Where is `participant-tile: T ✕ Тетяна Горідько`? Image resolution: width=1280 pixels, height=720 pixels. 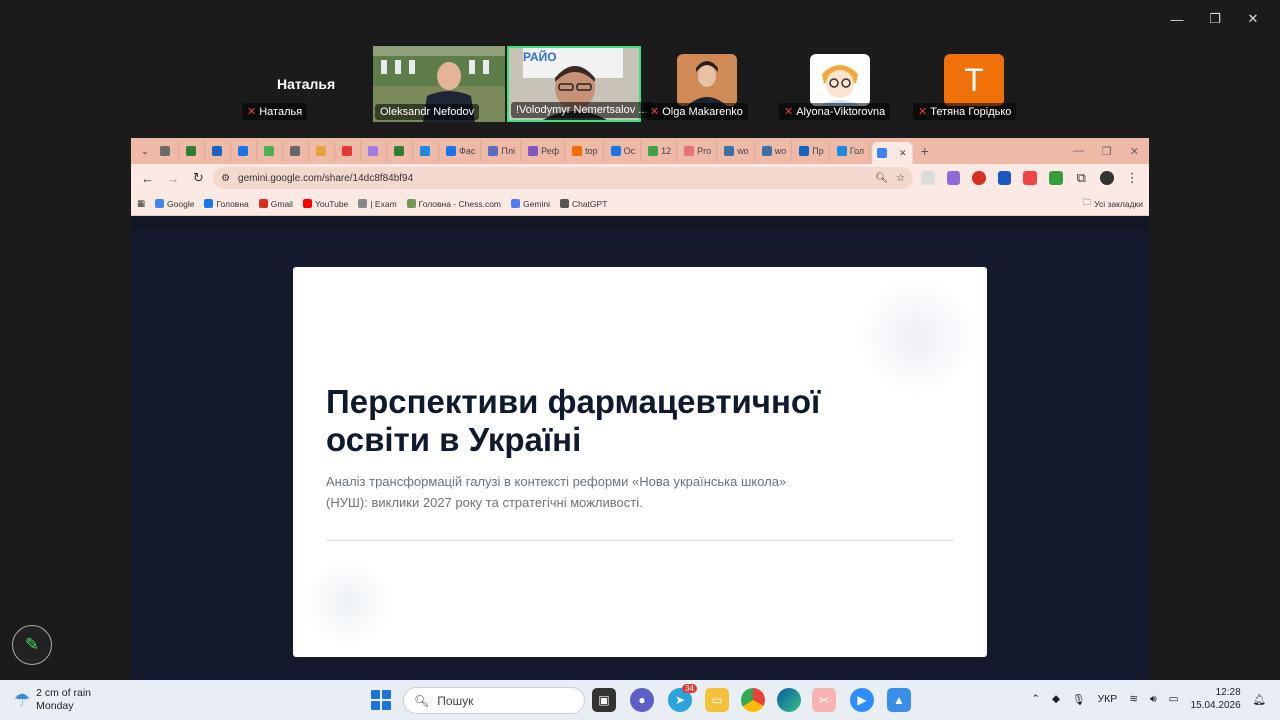 participant-tile: T ✕ Тетяна Горідько is located at coordinates (977, 84).